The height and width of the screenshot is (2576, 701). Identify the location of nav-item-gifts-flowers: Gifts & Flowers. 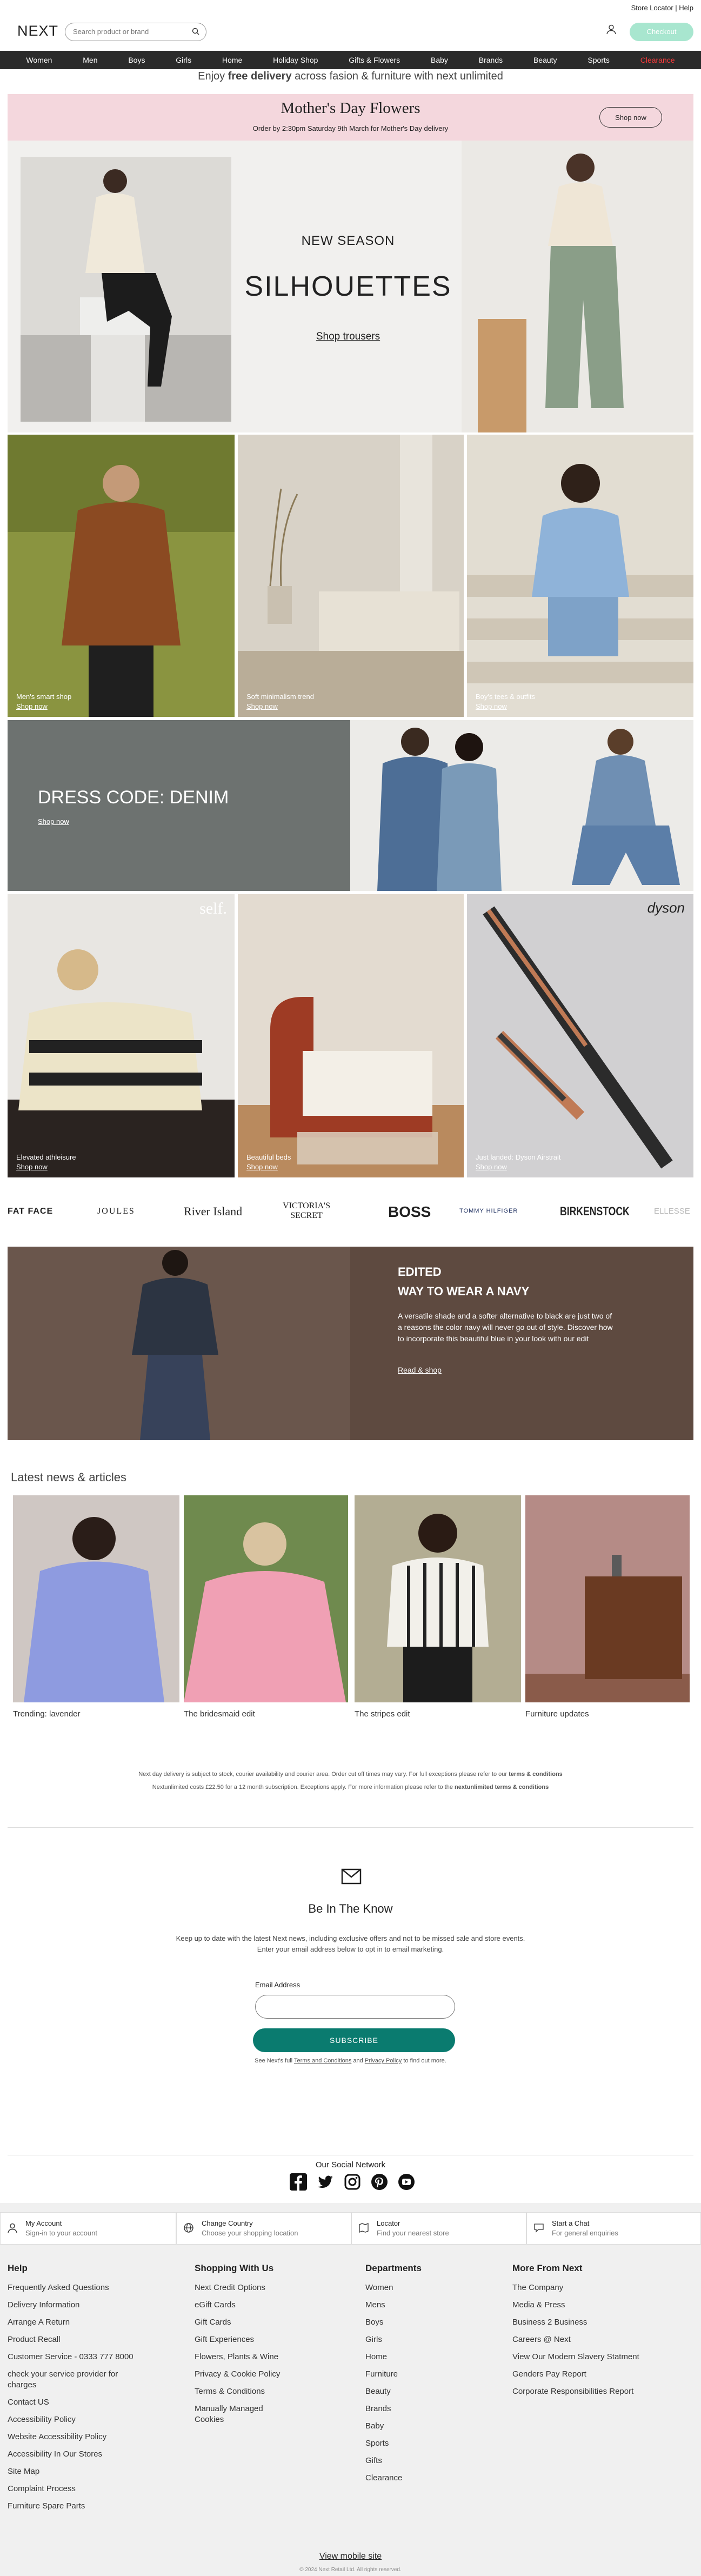
(375, 60).